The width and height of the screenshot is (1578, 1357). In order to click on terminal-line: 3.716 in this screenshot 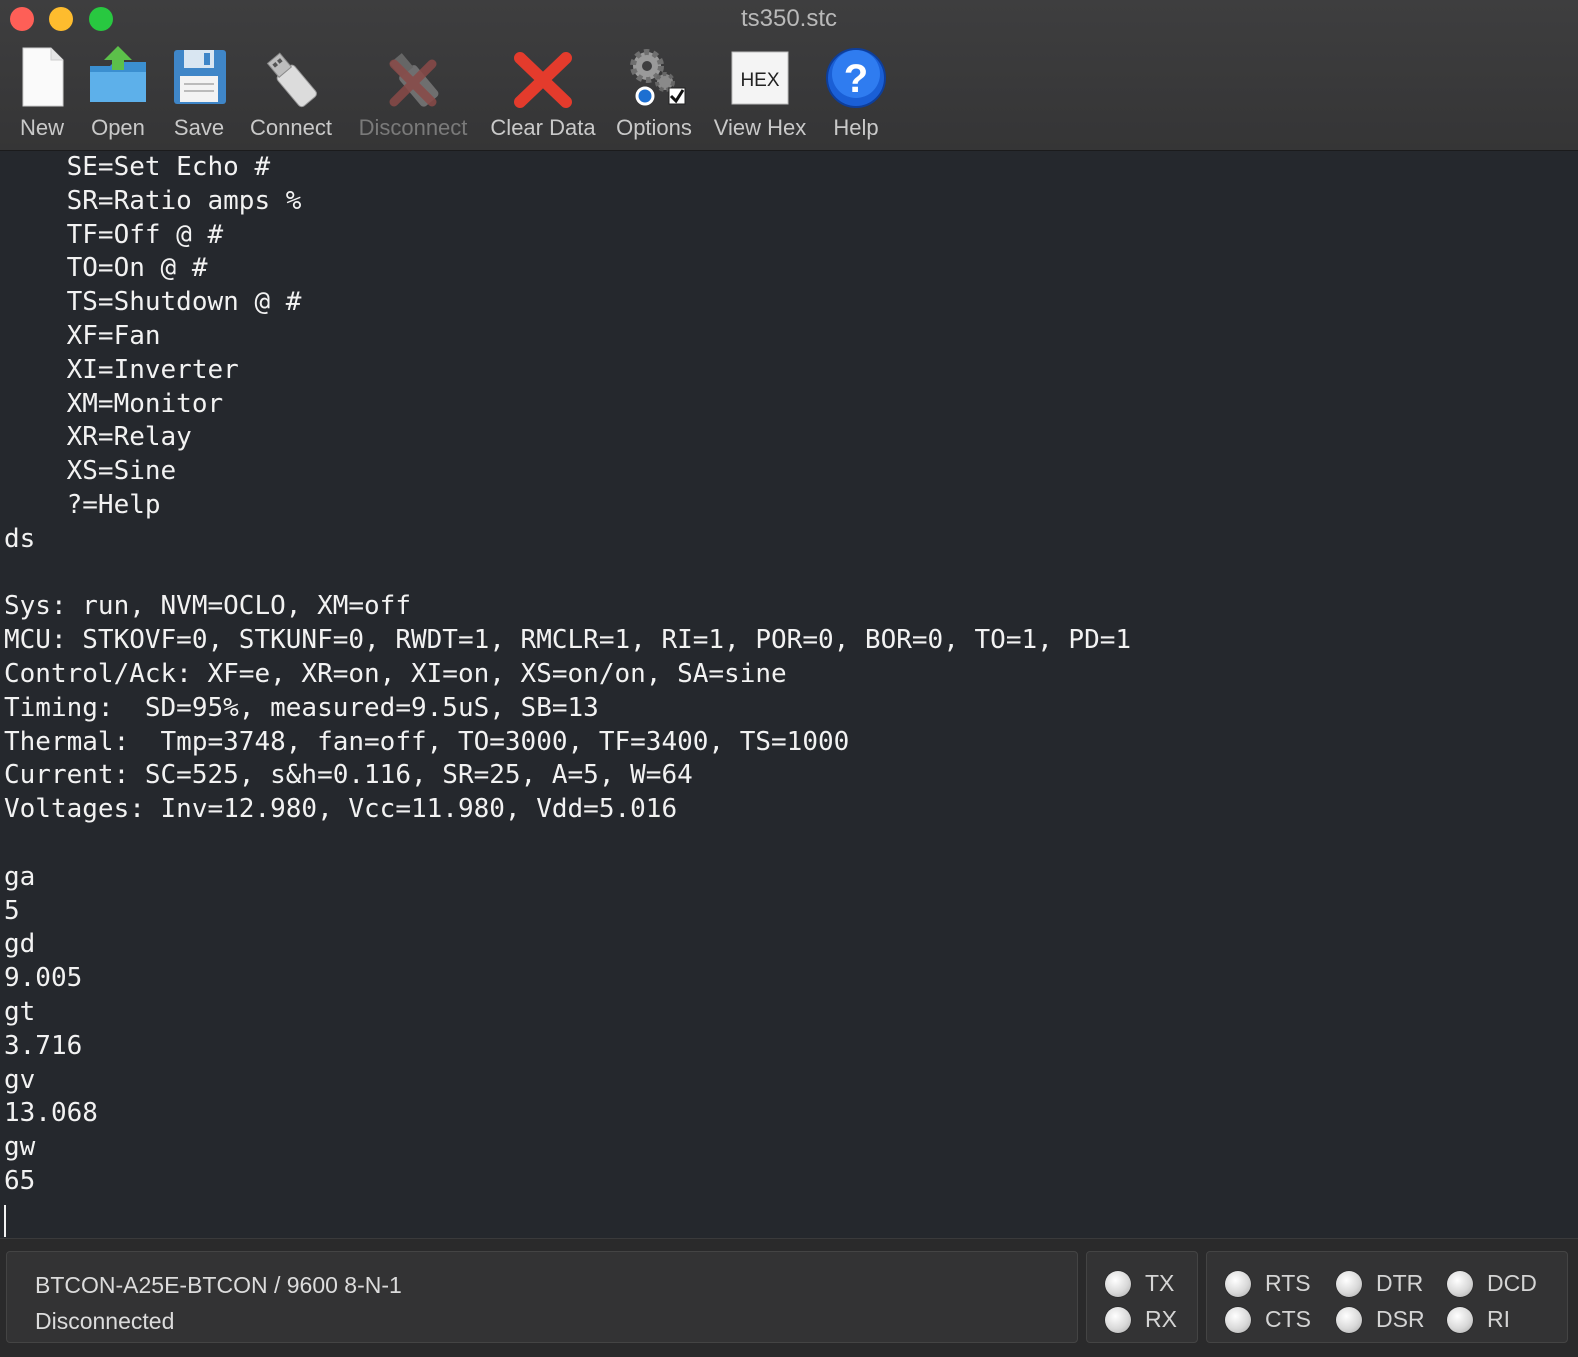, I will do `click(43, 1045)`.